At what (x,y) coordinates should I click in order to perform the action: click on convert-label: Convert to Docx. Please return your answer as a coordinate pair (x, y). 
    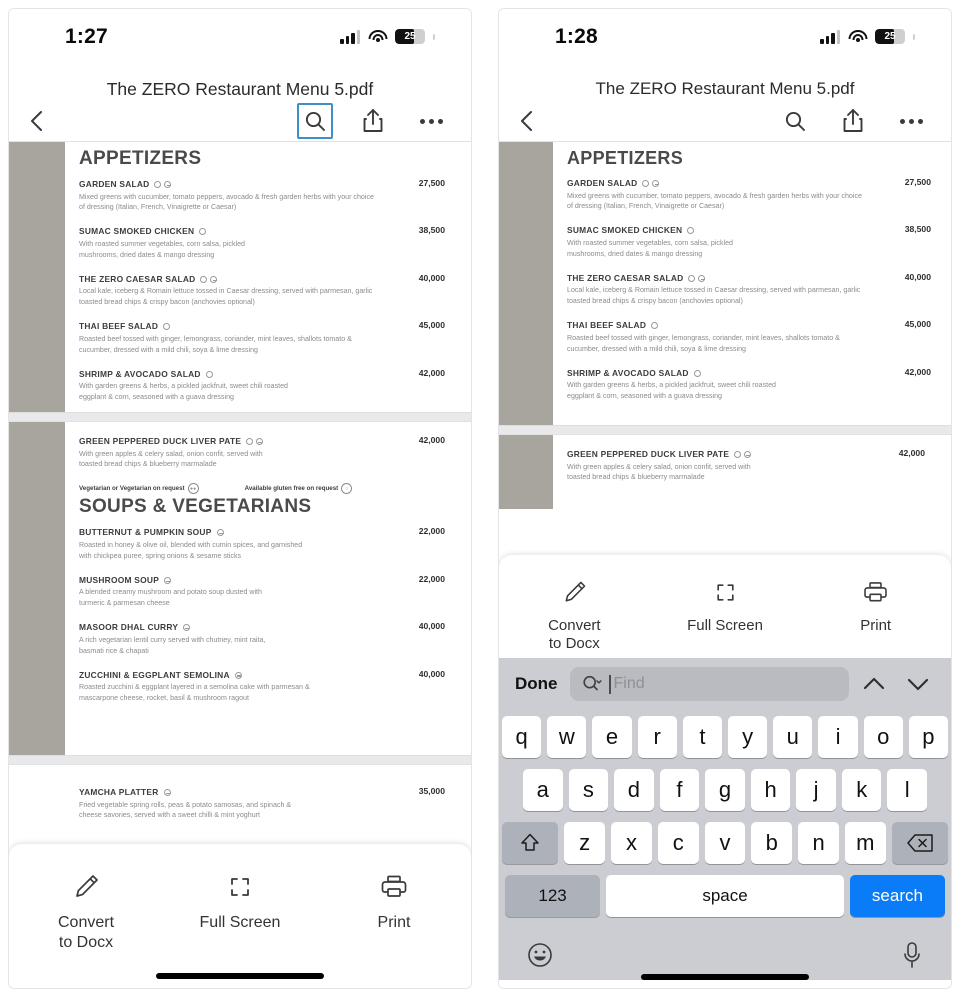
    Looking at the image, I should click on (86, 932).